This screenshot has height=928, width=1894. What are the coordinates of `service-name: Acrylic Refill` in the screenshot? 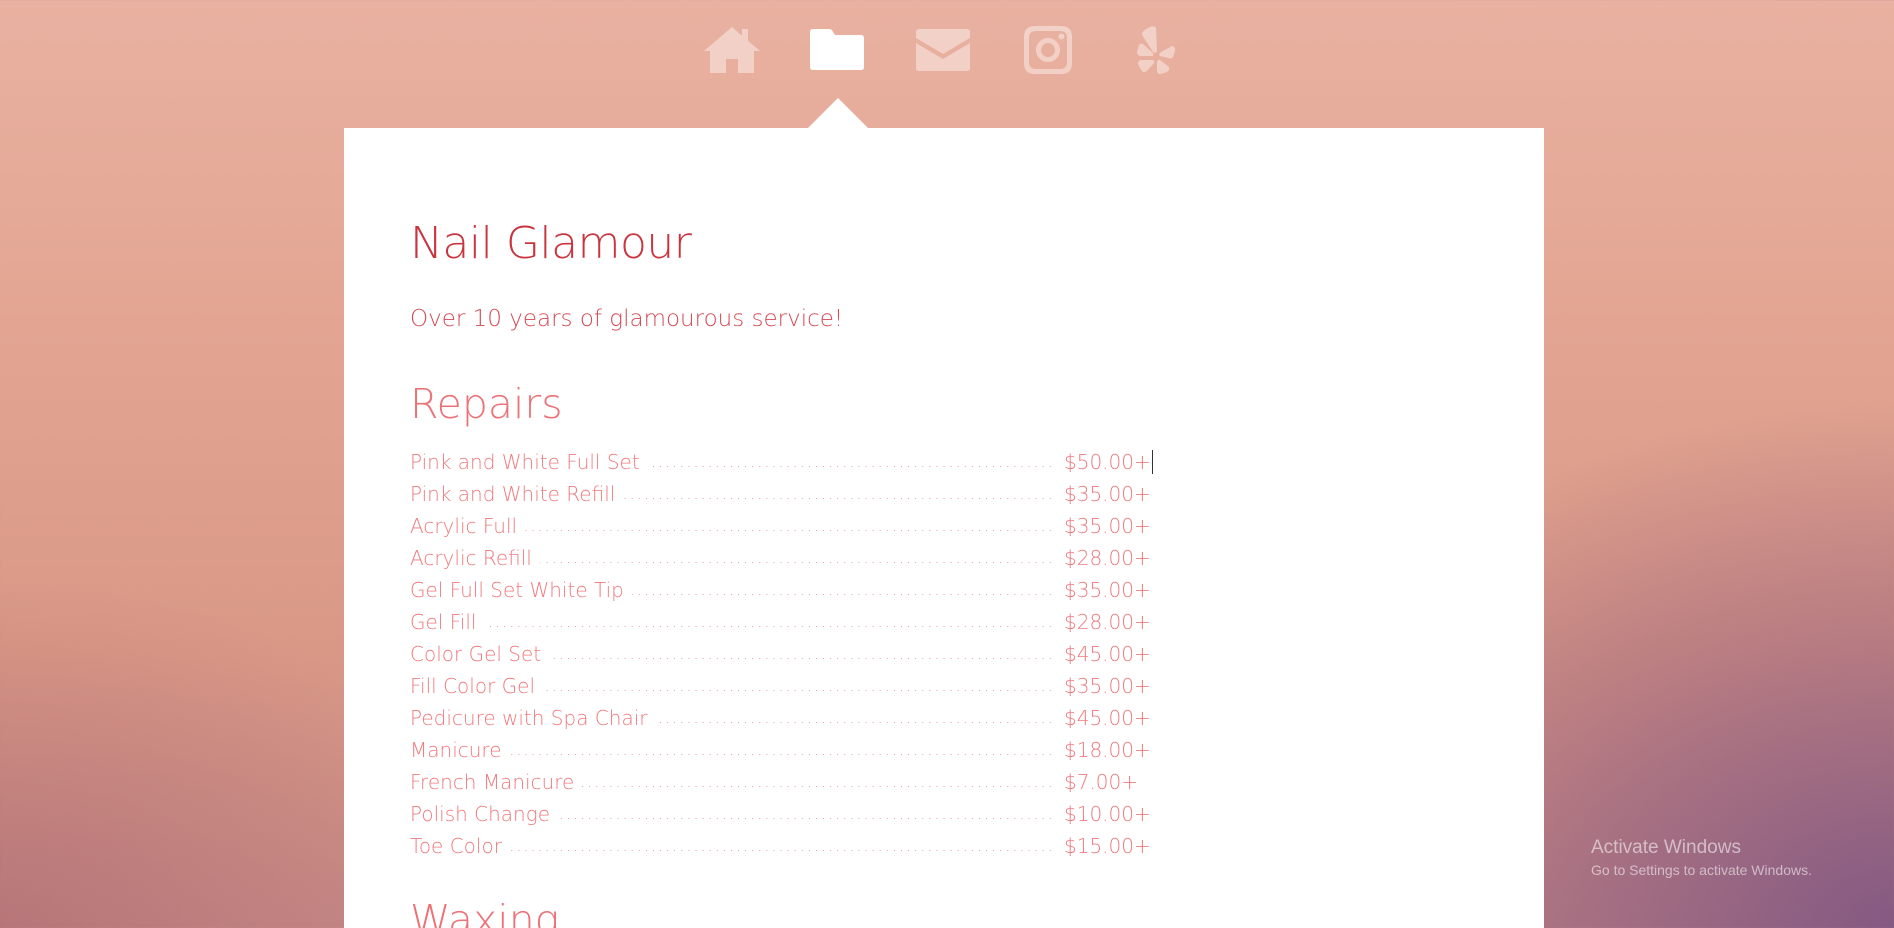 It's located at (475, 558).